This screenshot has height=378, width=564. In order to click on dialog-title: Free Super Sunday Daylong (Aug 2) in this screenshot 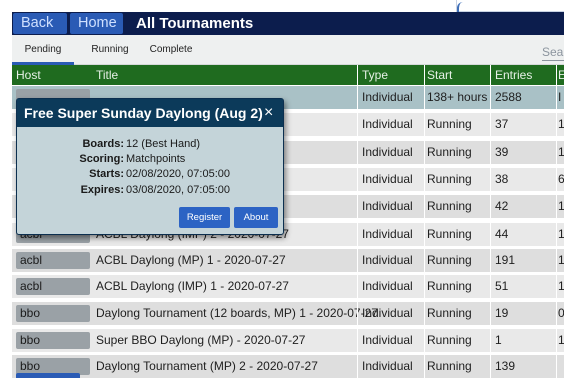, I will do `click(143, 113)`.